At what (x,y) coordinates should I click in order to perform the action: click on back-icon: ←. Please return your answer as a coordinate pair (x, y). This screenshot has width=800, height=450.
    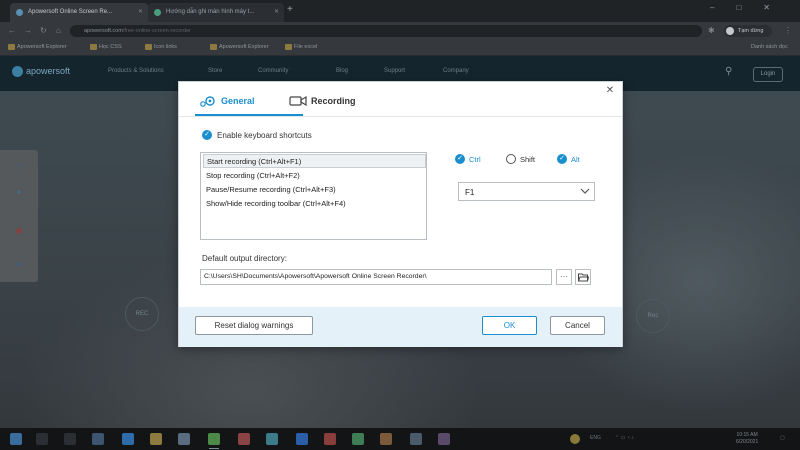
    Looking at the image, I should click on (12, 30).